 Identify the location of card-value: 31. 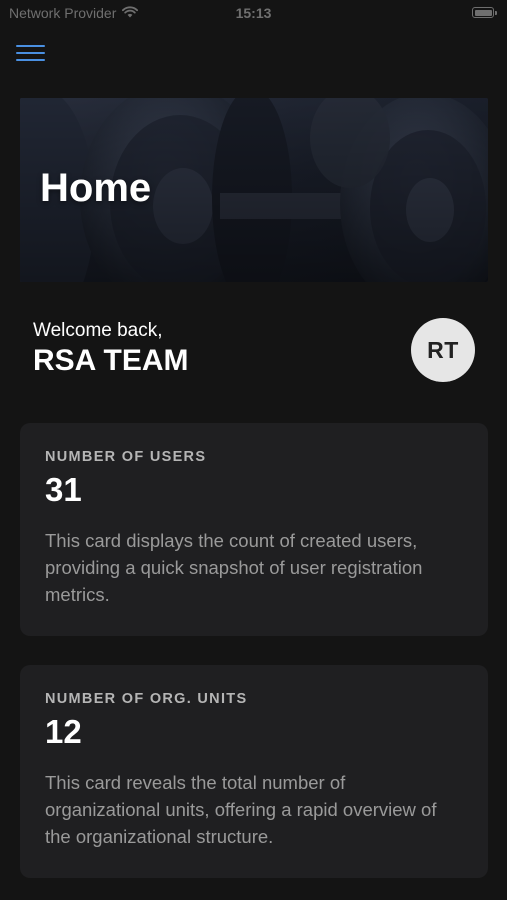
(63, 489).